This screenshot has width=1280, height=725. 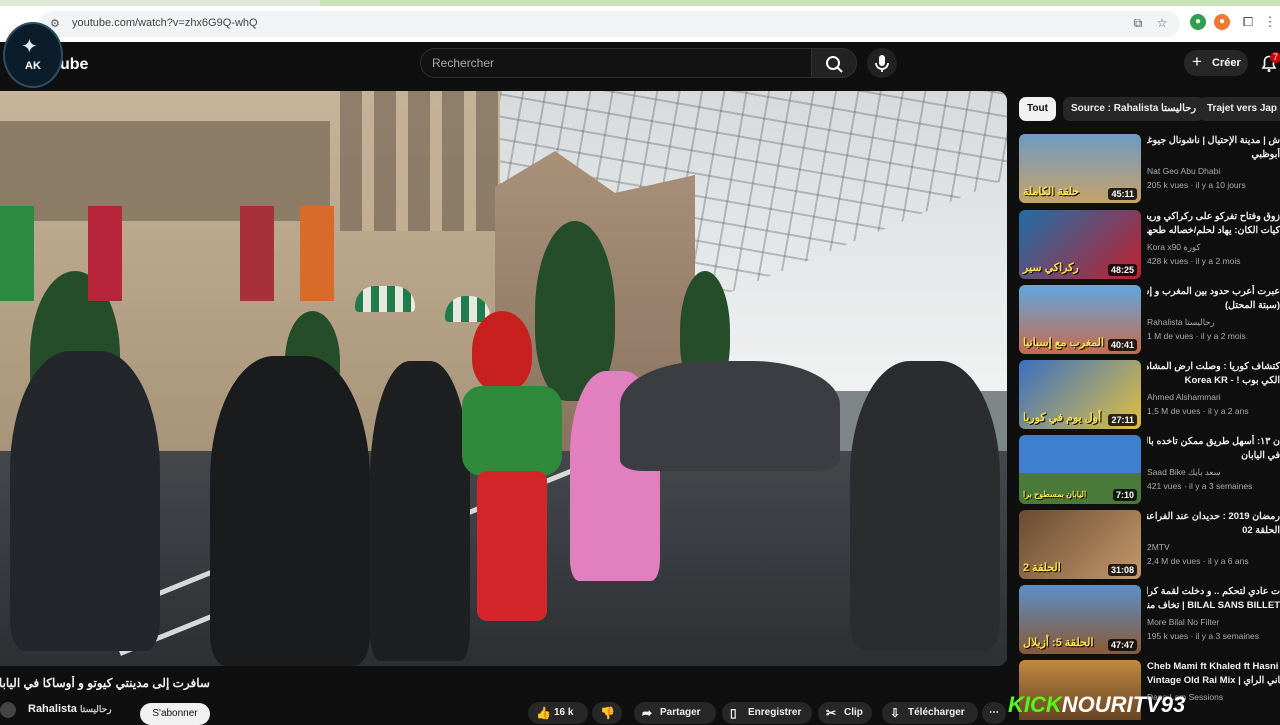 I want to click on eagle-icon: ✦, so click(x=29, y=47).